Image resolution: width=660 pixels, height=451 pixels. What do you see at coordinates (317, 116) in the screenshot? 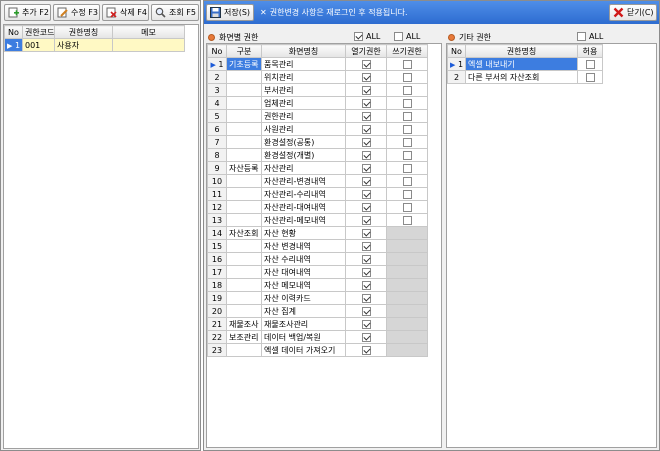
I see `table-row: 5 권한관리` at bounding box center [317, 116].